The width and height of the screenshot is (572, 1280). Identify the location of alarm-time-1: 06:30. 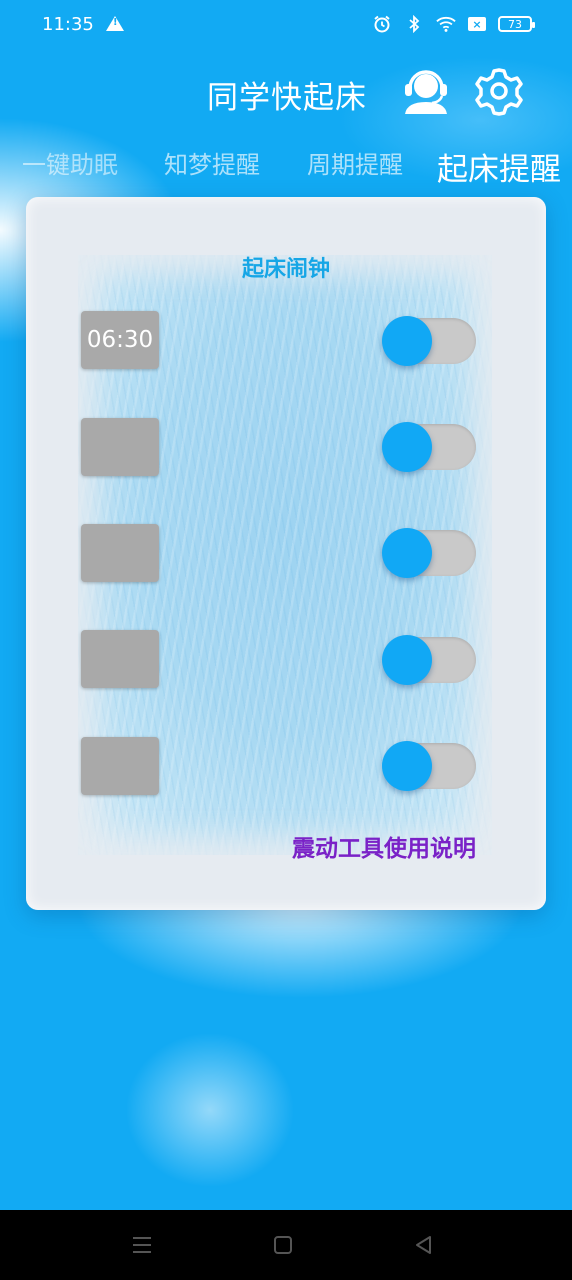
(120, 340).